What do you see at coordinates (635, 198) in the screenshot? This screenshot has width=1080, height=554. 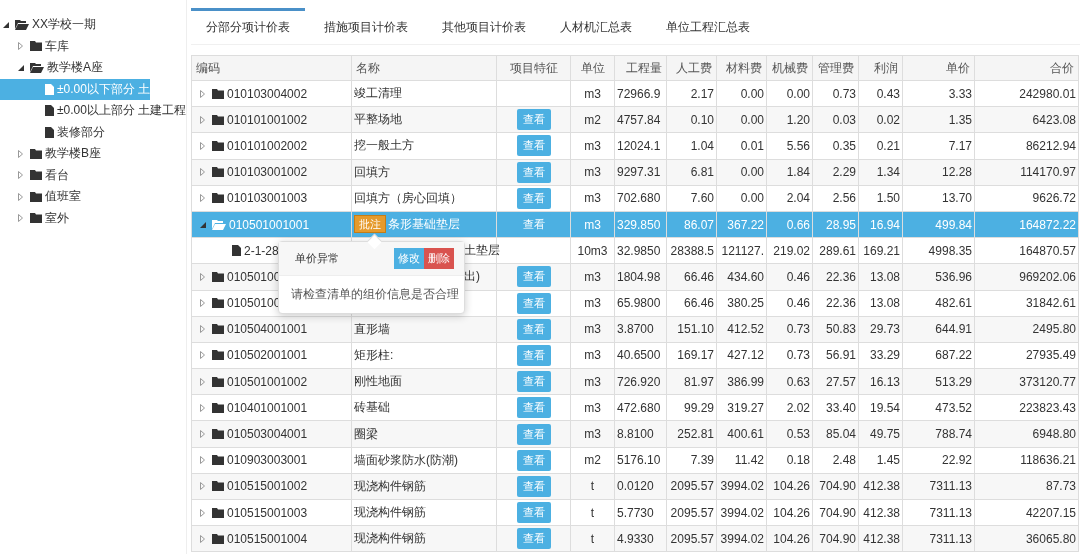 I see `table-row: 010103001003 回填方（房心回填） 查看 m3 702.680 7.60 0.00 2.04 2.56 1.50 13.70 9626.72` at bounding box center [635, 198].